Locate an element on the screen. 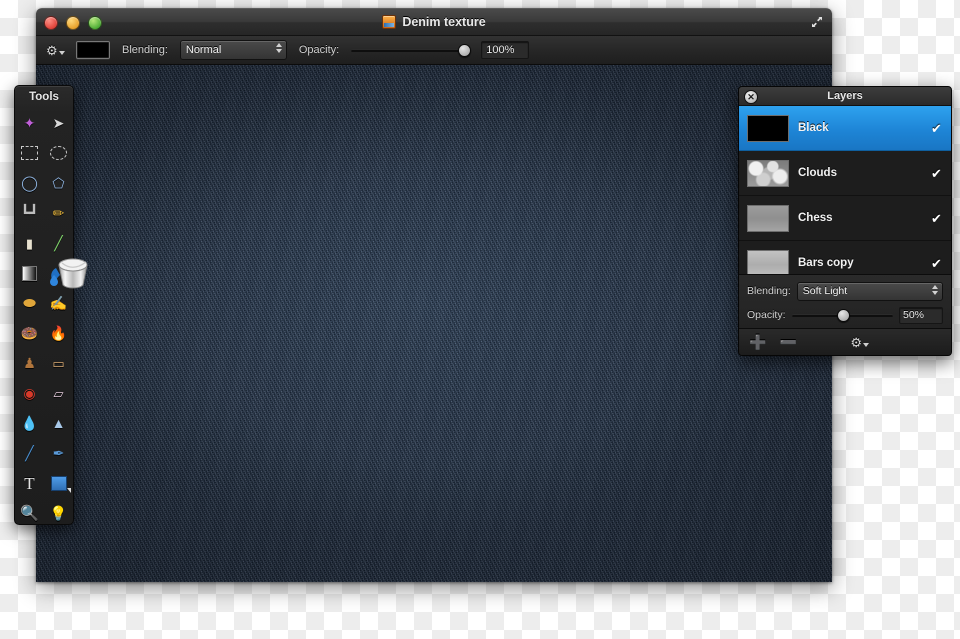  lasso-tool: ◯ is located at coordinates (29, 183).